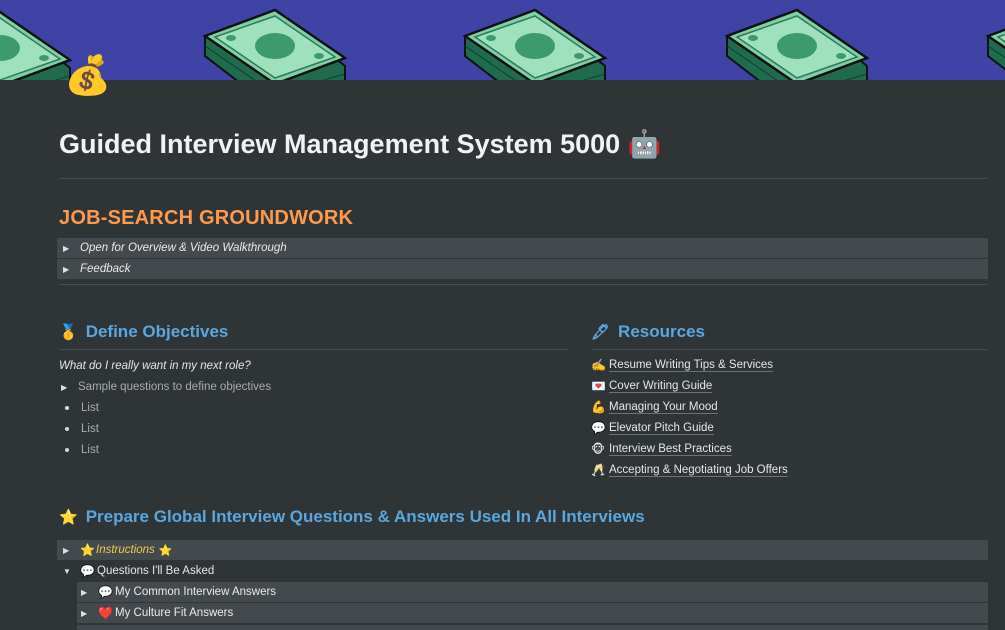 This screenshot has height=630, width=1005. Describe the element at coordinates (105, 269) in the screenshot. I see `toggle-label: Feedback` at that location.